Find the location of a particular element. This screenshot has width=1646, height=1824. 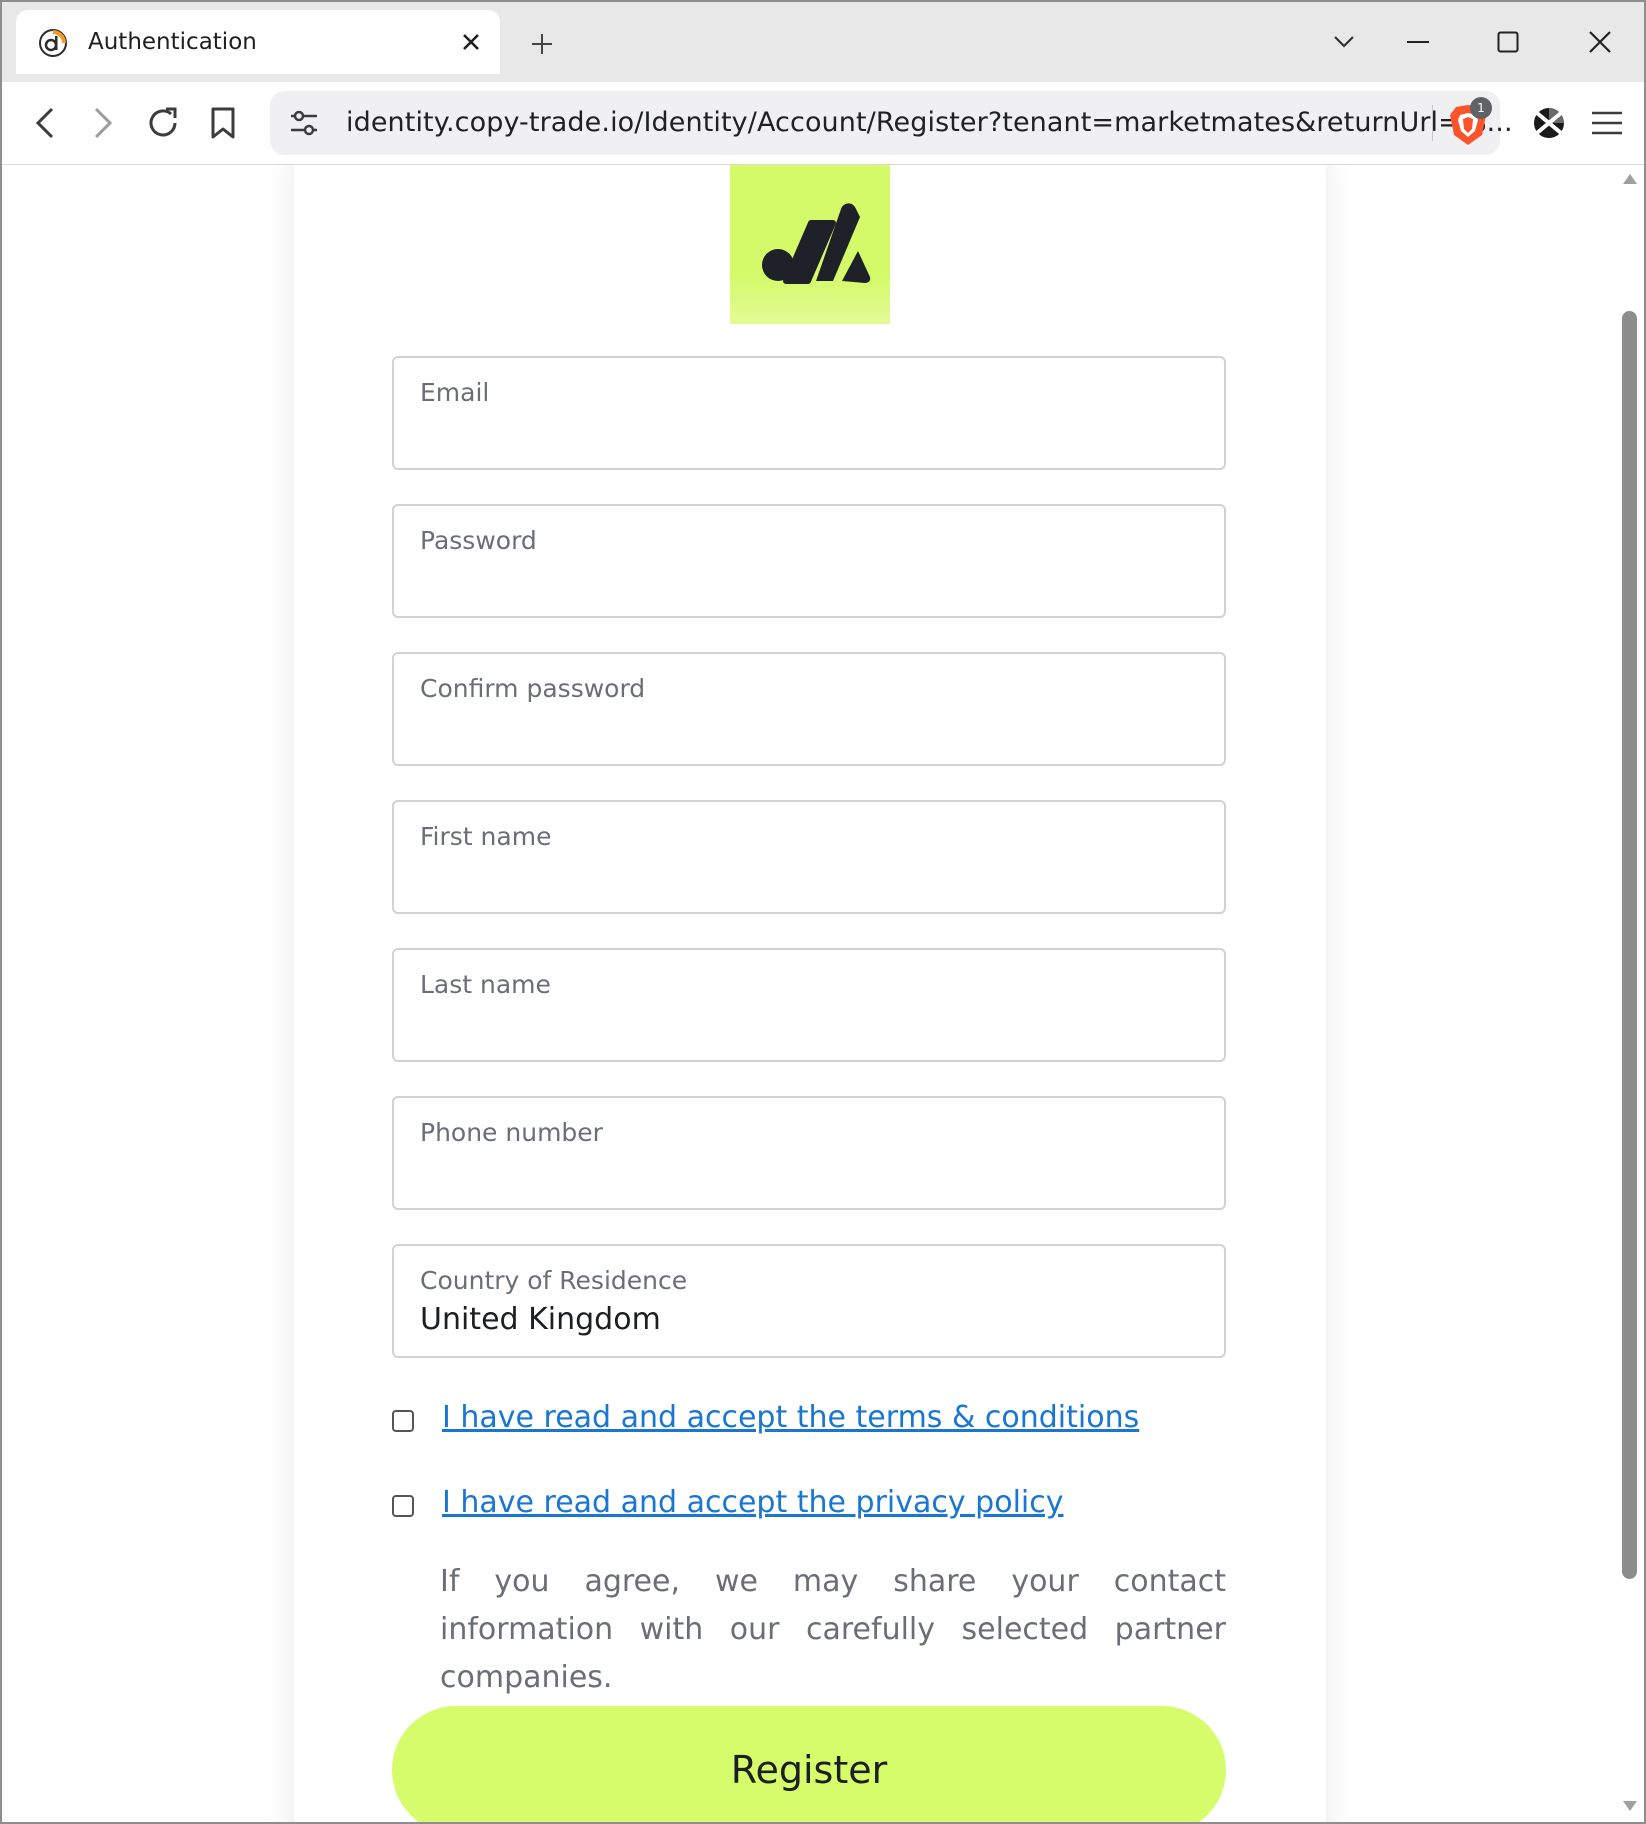

phone-number-label: Phone number is located at coordinates (511, 1132).